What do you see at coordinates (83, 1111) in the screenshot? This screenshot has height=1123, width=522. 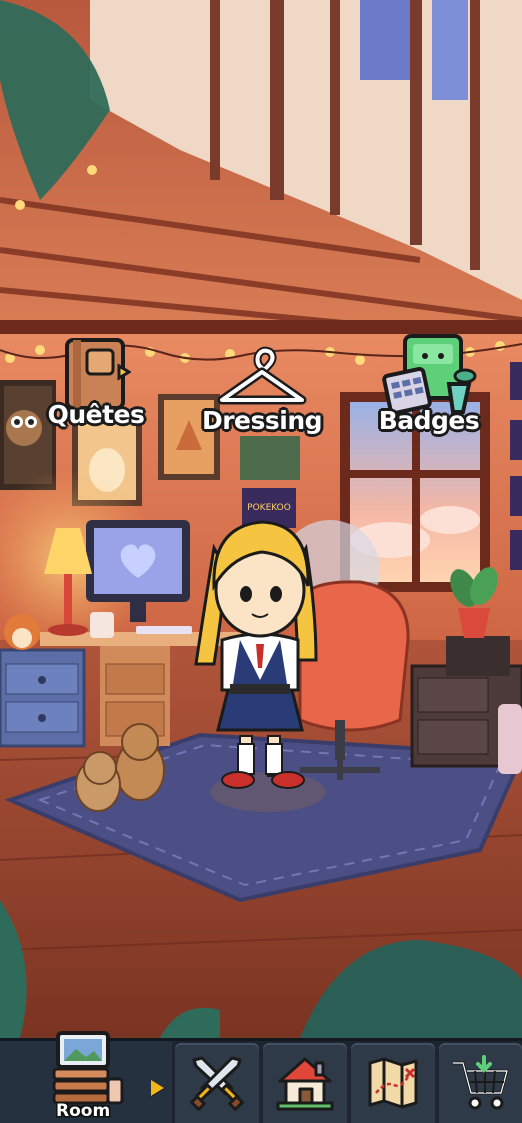 I see `room-label: Room` at bounding box center [83, 1111].